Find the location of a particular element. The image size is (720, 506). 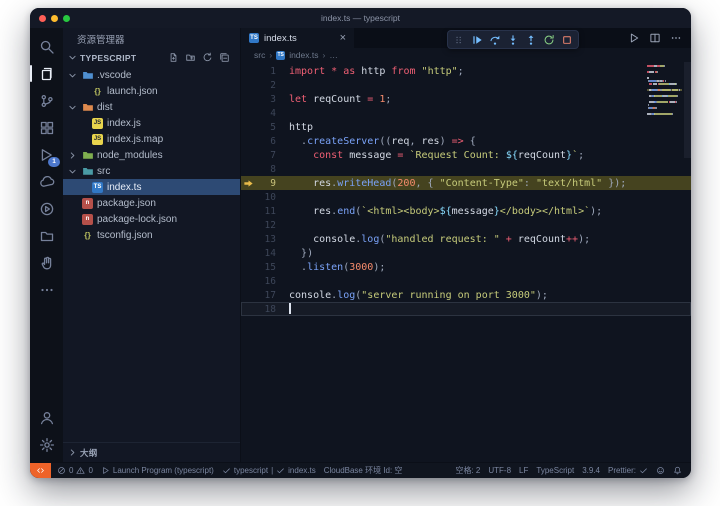

code-line: 4 is located at coordinates (466, 113).